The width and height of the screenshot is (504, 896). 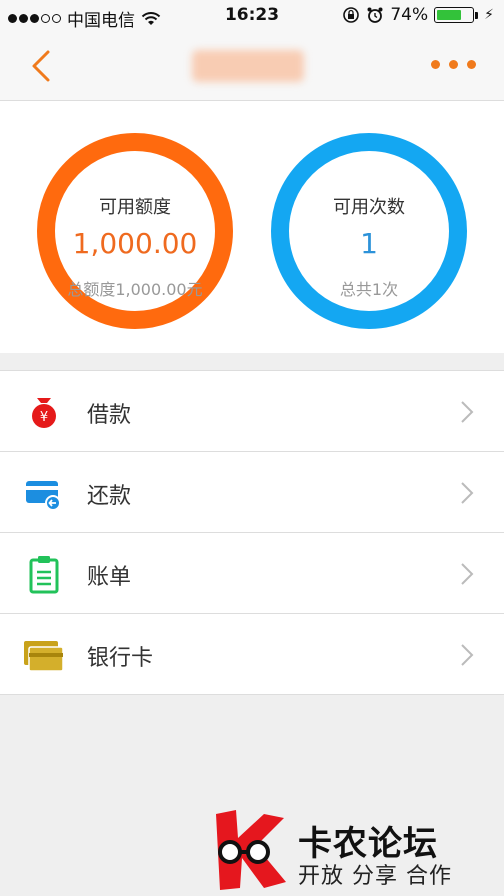 What do you see at coordinates (135, 243) in the screenshot?
I see `available-limit-value: 1,000.00` at bounding box center [135, 243].